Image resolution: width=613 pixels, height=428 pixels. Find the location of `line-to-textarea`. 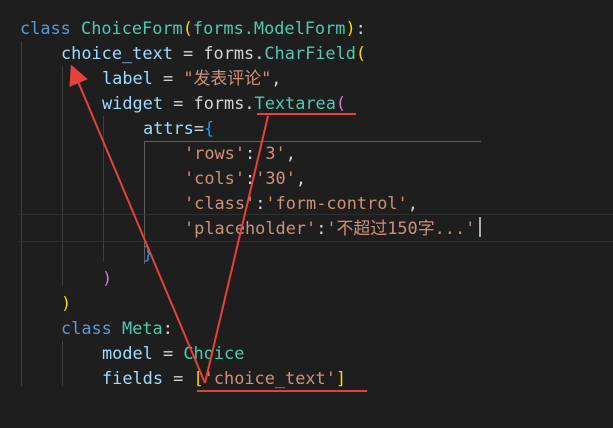

line-to-textarea is located at coordinates (236, 249).